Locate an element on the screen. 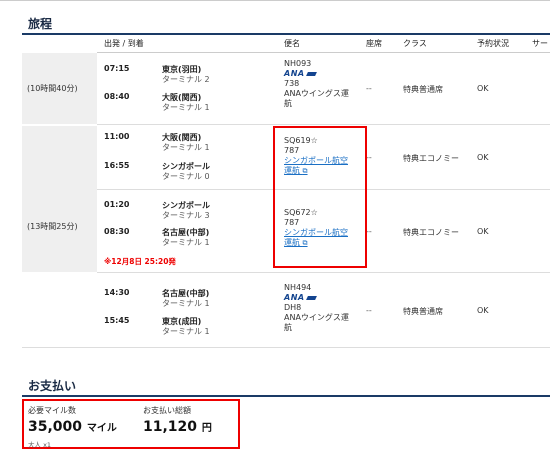 The height and width of the screenshot is (450, 550). dep-time: 11:00 is located at coordinates (117, 136).